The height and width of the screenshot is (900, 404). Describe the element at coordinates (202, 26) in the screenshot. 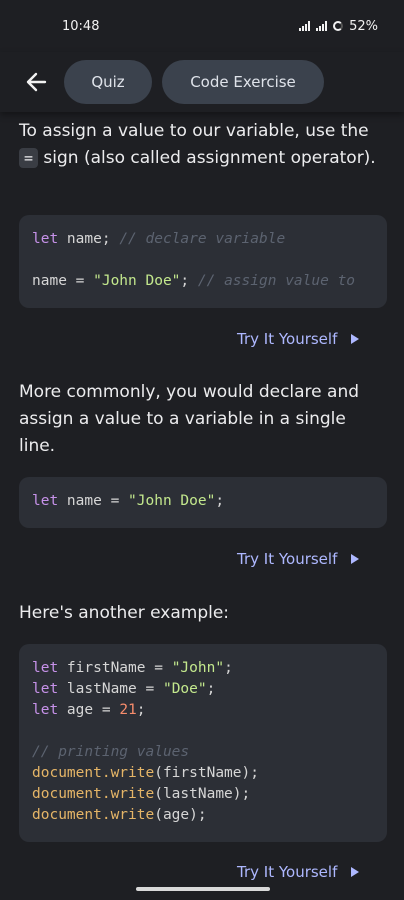

I see `status-bar: 10:48 52%` at that location.